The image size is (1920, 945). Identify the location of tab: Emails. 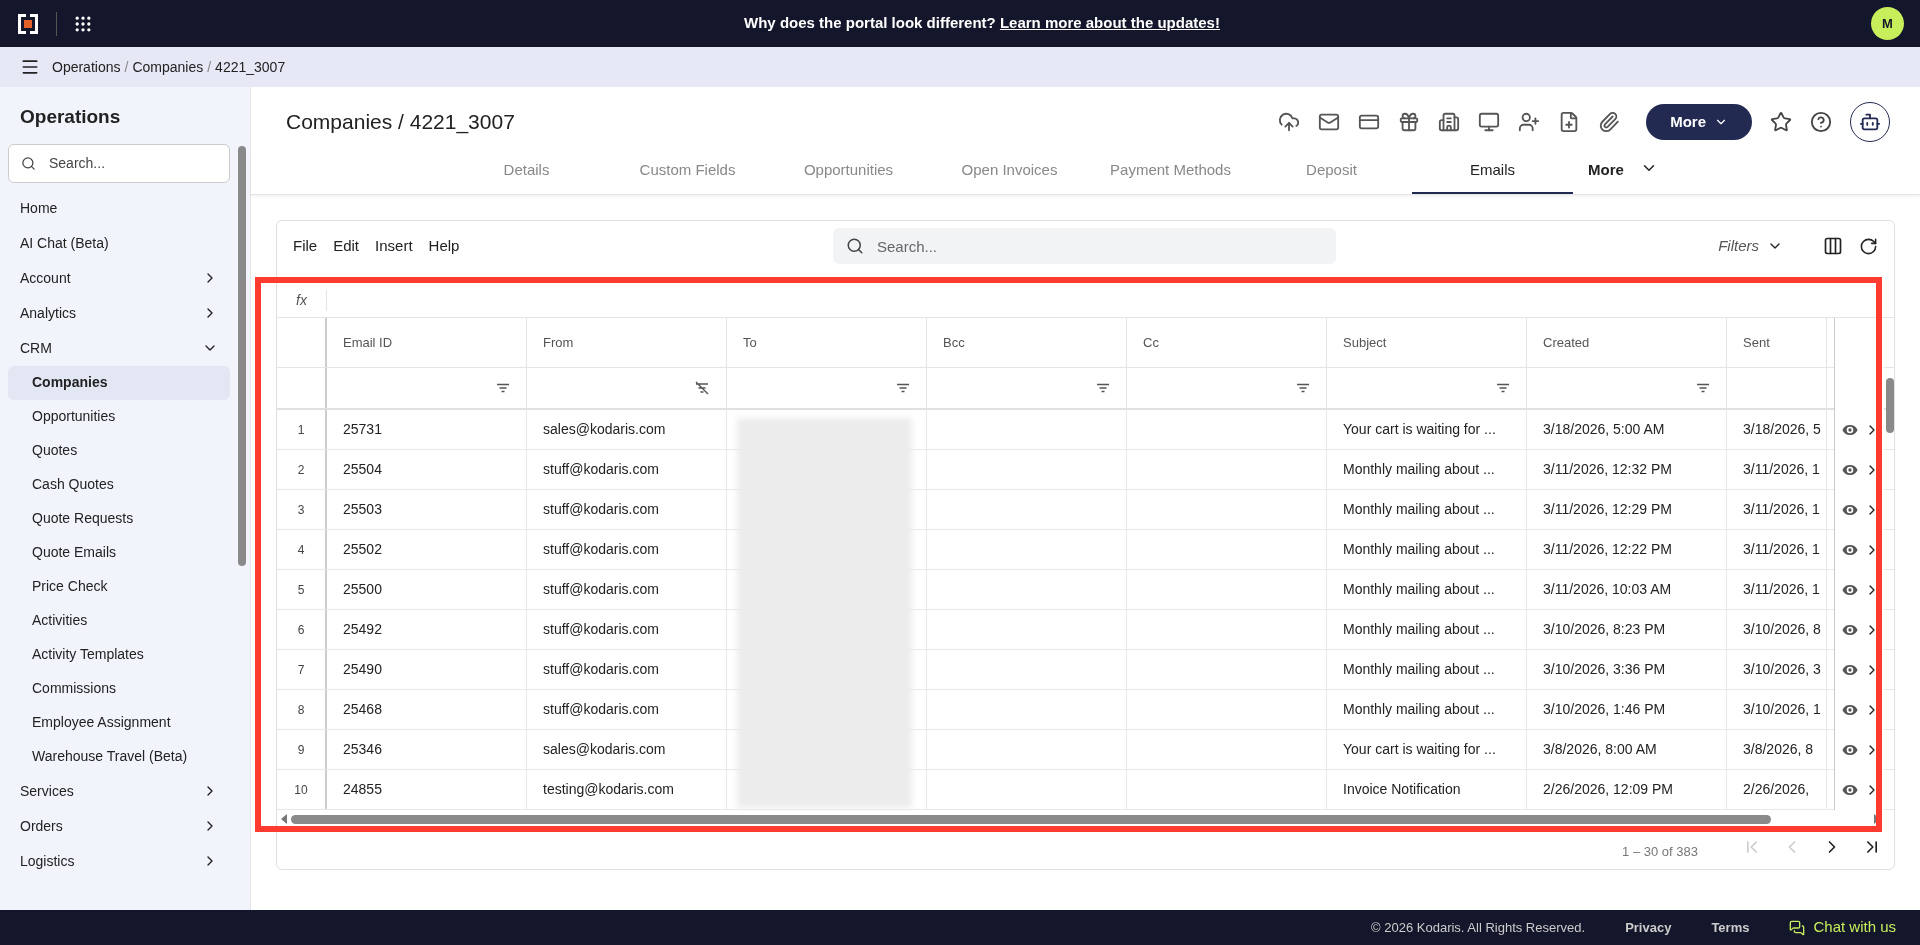
(1492, 175).